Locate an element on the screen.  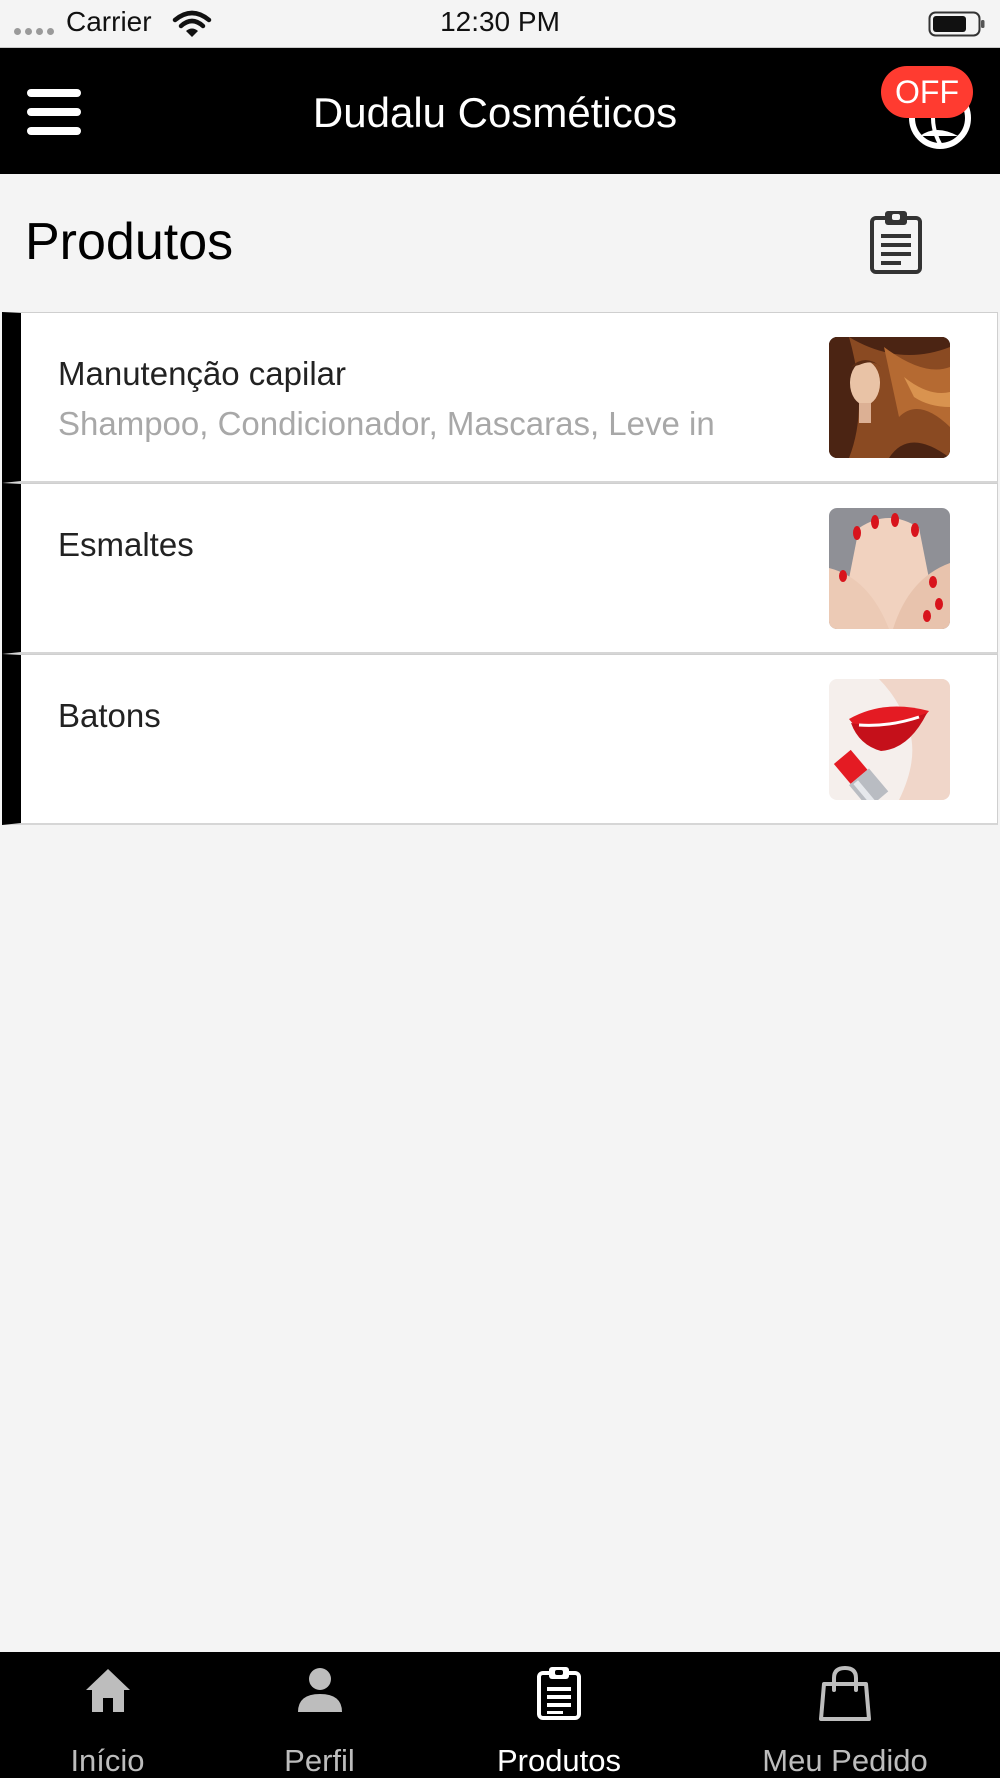
list-item: Esmaltes is located at coordinates (500, 568).